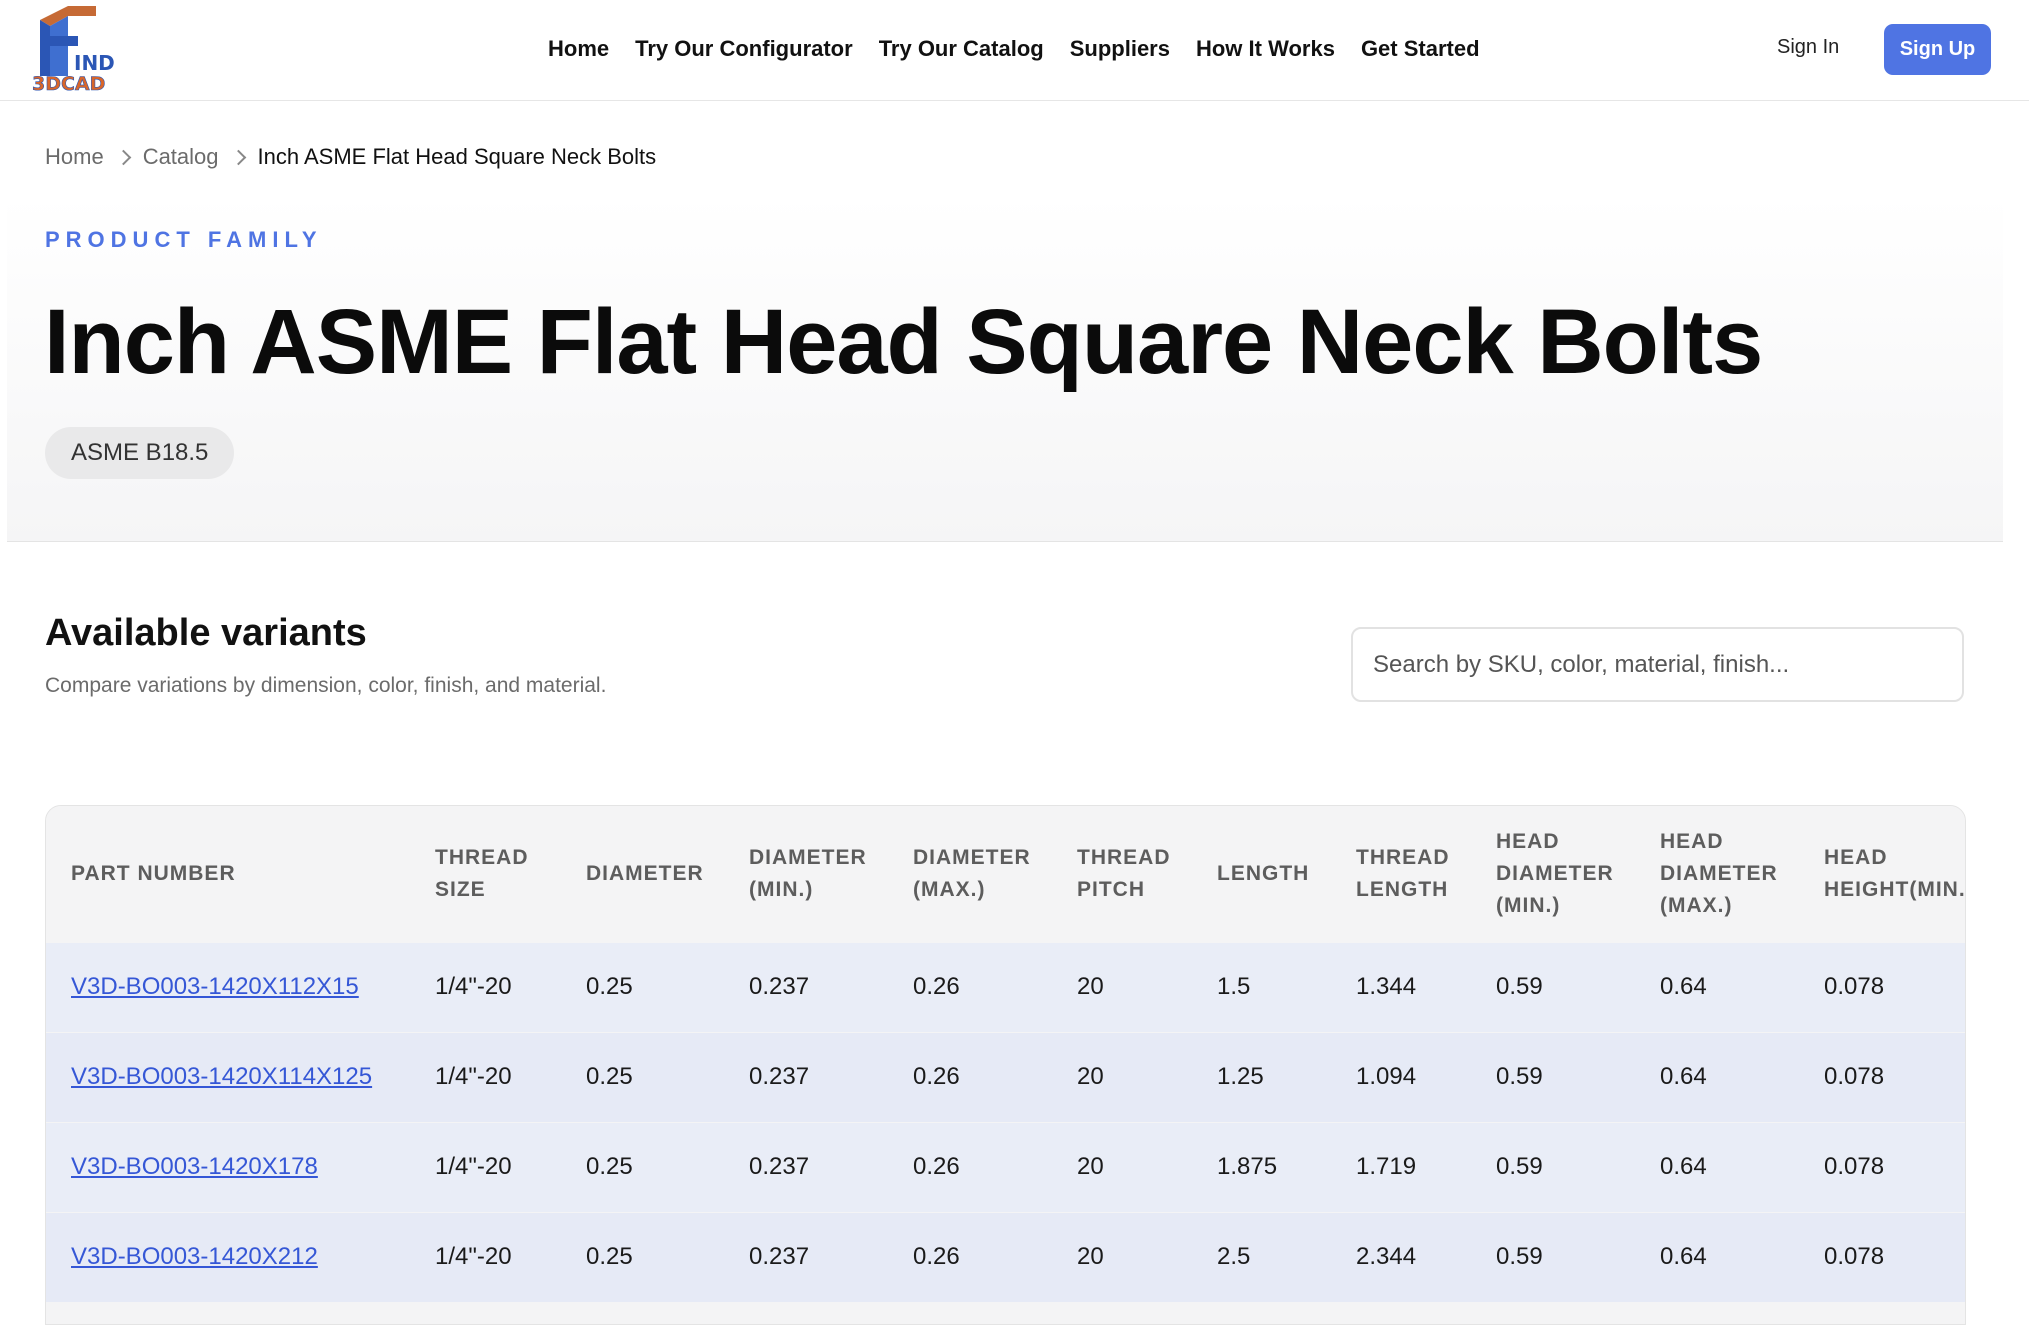 The width and height of the screenshot is (2029, 1325). Describe the element at coordinates (1120, 49) in the screenshot. I see `nav-suppliers: Suppliers` at that location.